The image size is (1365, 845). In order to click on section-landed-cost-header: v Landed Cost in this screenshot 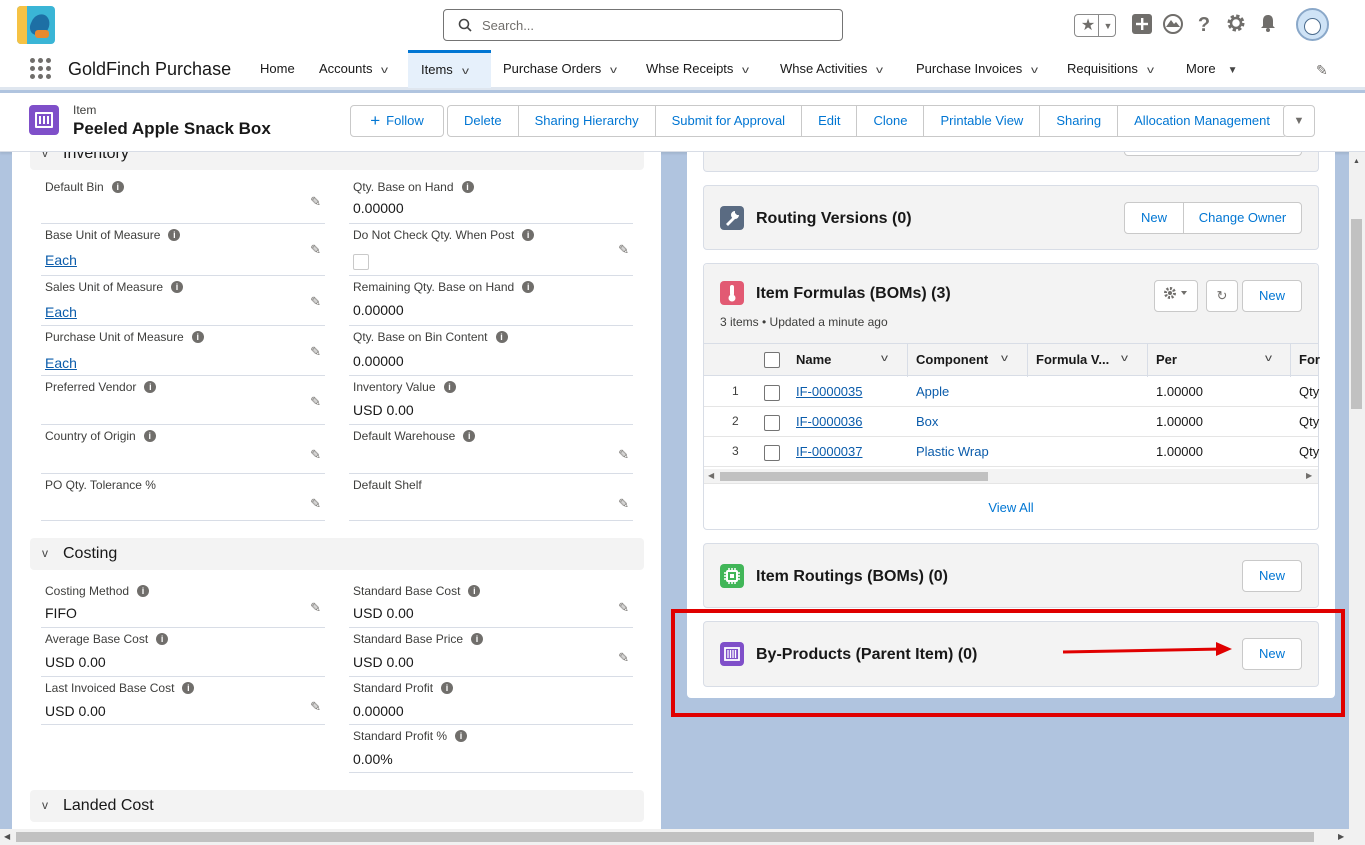, I will do `click(337, 806)`.